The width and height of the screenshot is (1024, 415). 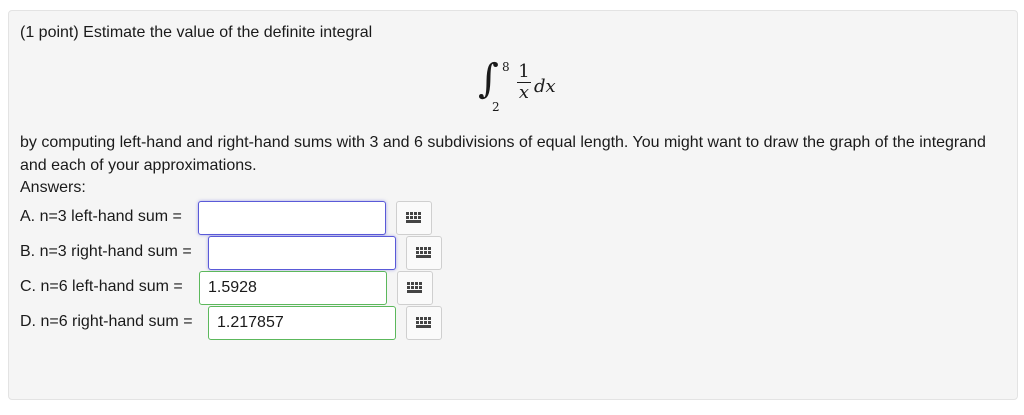 I want to click on answer-a-label: A. n=3 left-hand sum =, so click(x=101, y=216).